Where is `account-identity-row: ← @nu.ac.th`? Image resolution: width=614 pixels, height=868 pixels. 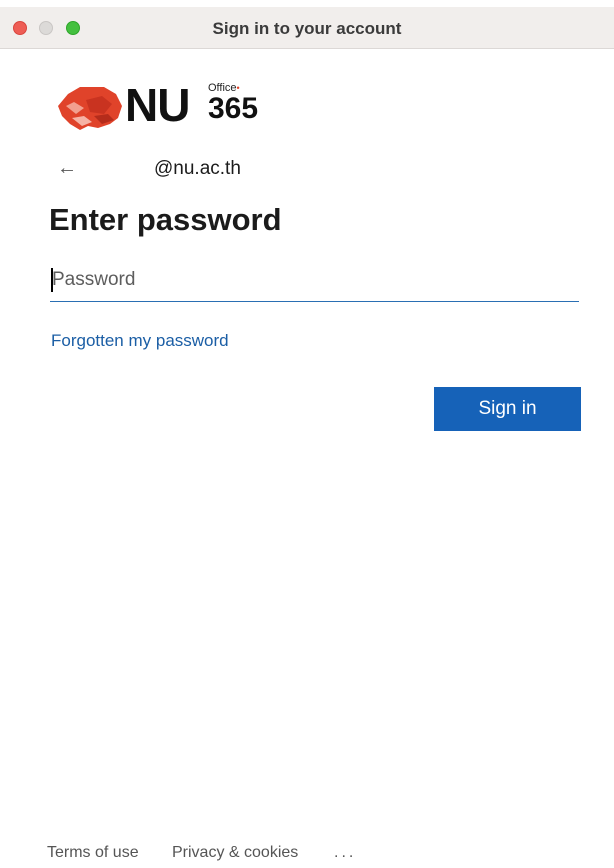
account-identity-row: ← @nu.ac.th is located at coordinates (207, 169).